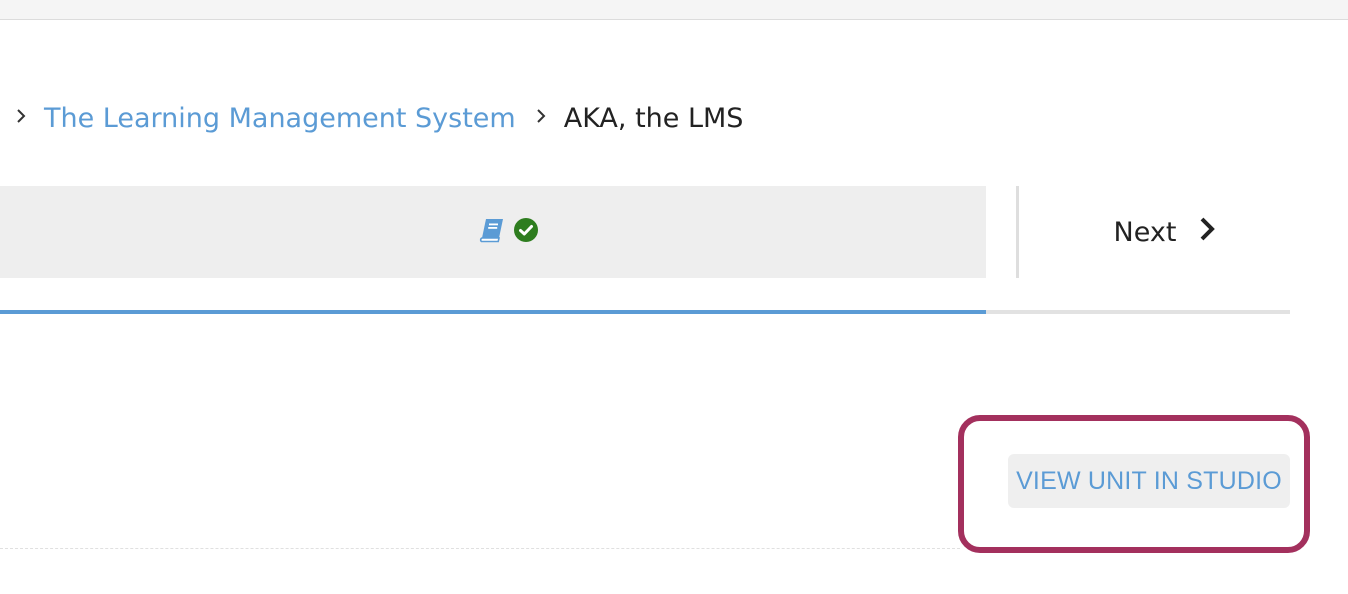 The width and height of the screenshot is (1348, 594). Describe the element at coordinates (493, 312) in the screenshot. I see `progress-bar-fill` at that location.